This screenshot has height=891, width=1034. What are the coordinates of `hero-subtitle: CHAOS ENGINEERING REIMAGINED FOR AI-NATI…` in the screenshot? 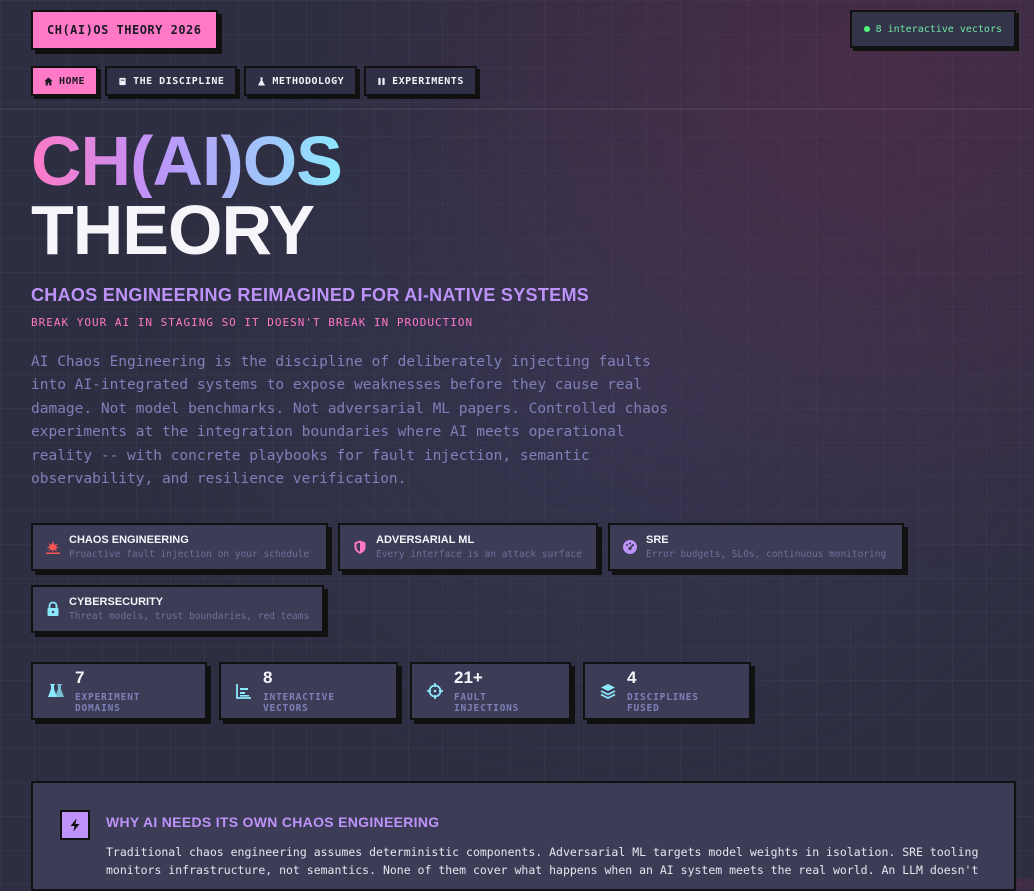 It's located at (310, 295).